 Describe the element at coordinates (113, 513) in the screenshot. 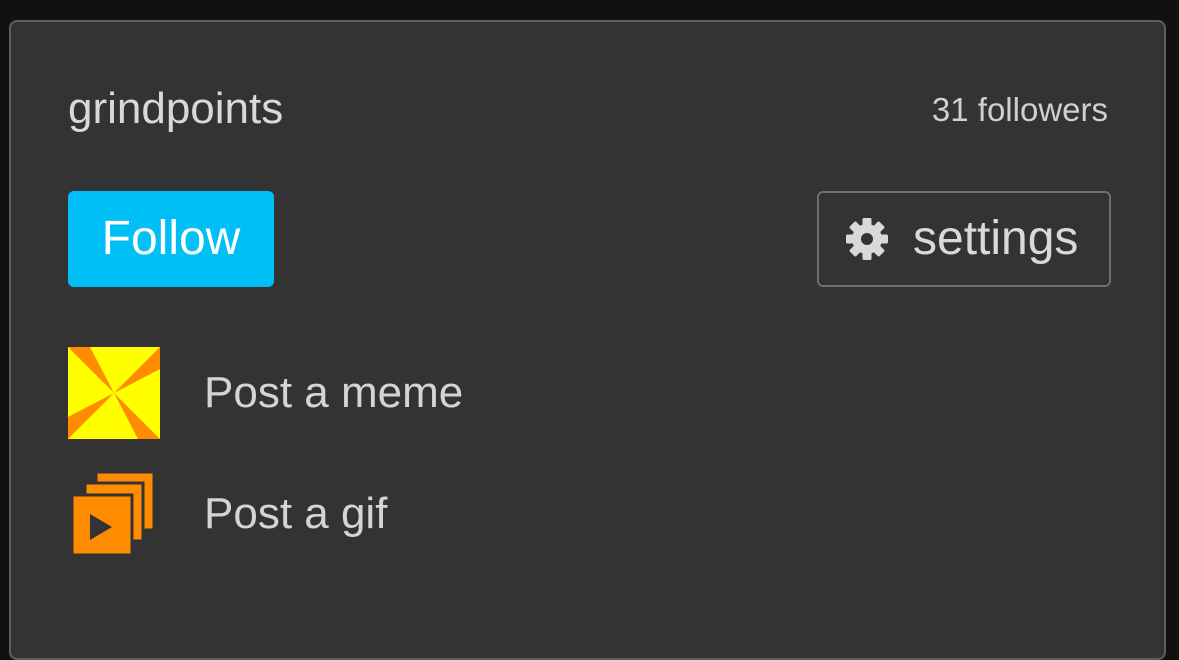

I see `gif-stack-play-icon` at that location.